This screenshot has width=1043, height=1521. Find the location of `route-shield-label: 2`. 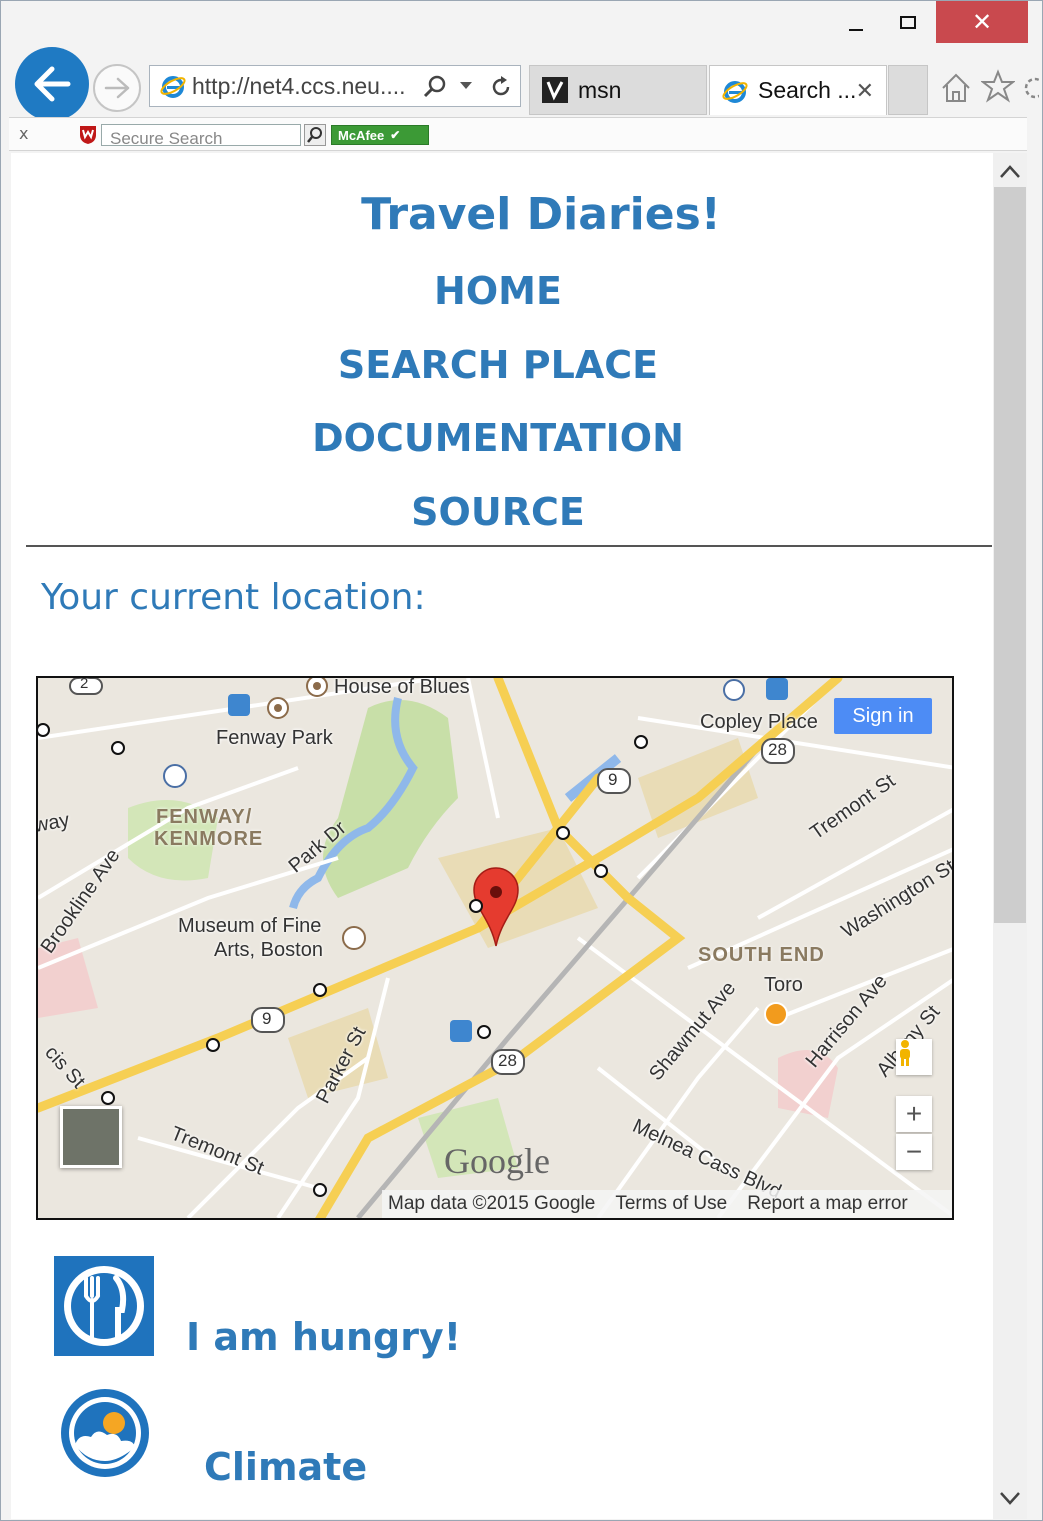

route-shield-label: 2 is located at coordinates (84, 684).